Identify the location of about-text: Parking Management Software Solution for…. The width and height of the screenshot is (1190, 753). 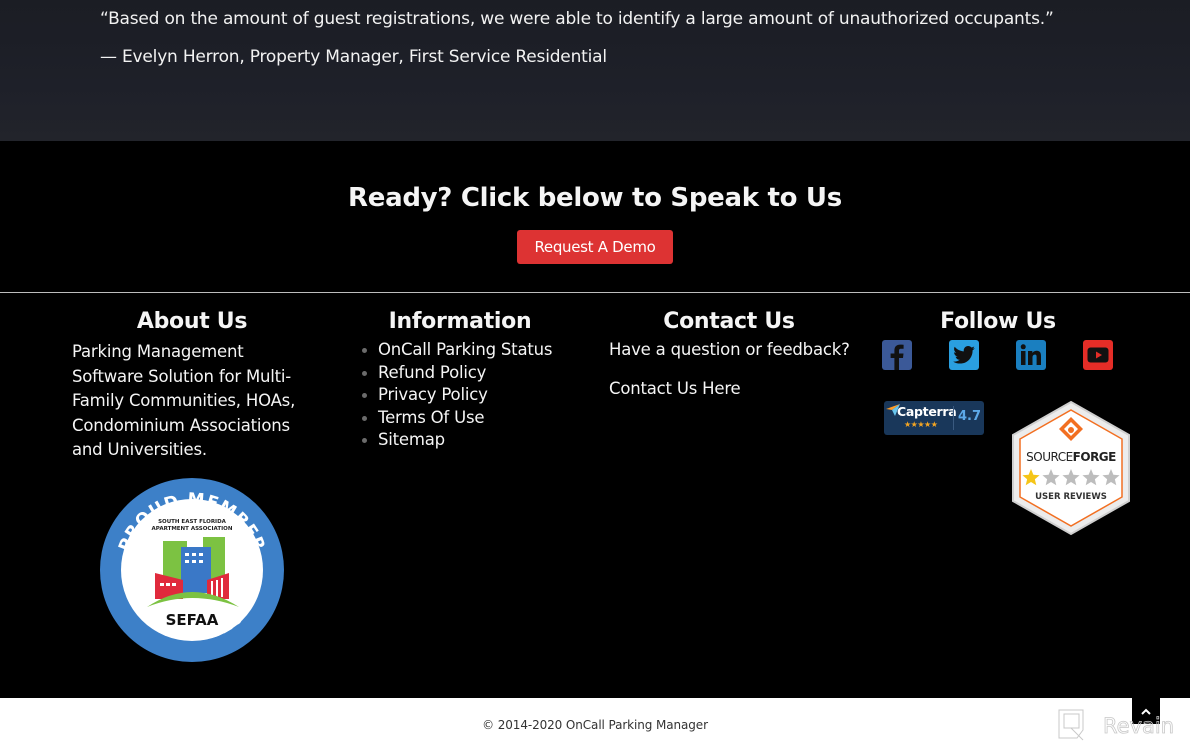
(184, 400).